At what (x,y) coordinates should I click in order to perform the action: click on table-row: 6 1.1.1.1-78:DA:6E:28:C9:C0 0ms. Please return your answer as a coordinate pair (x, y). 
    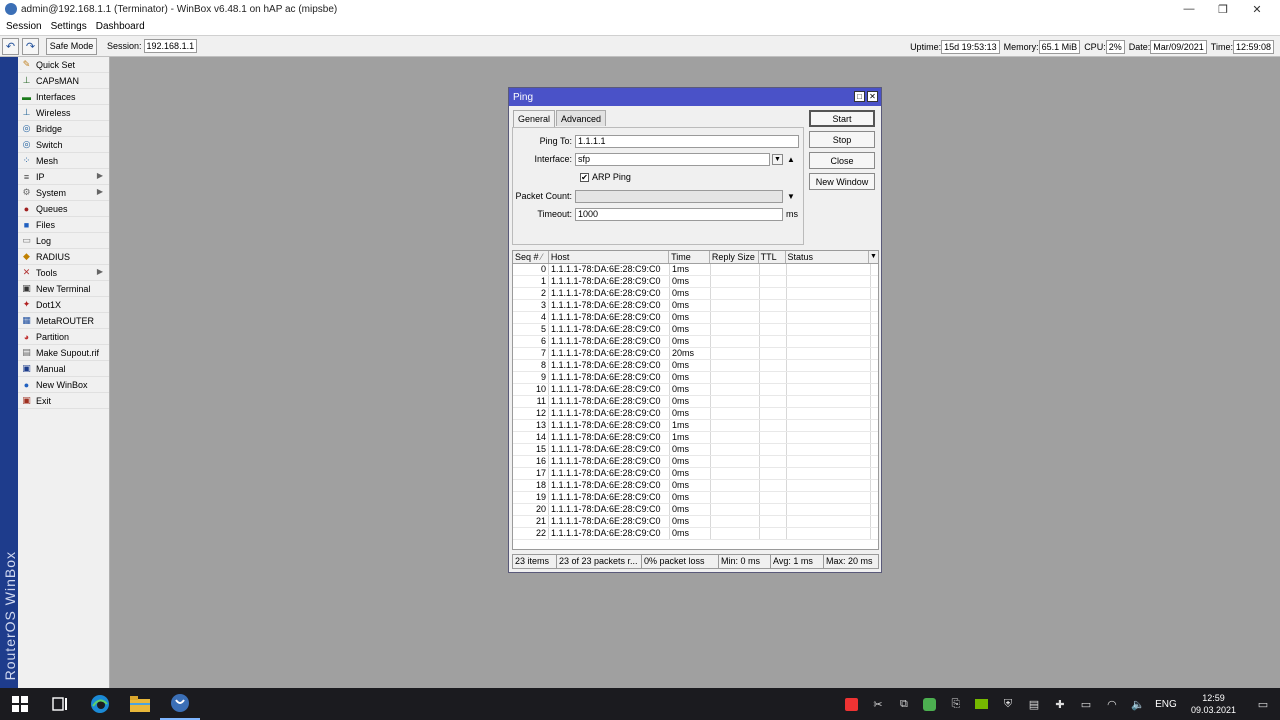
    Looking at the image, I should click on (695, 342).